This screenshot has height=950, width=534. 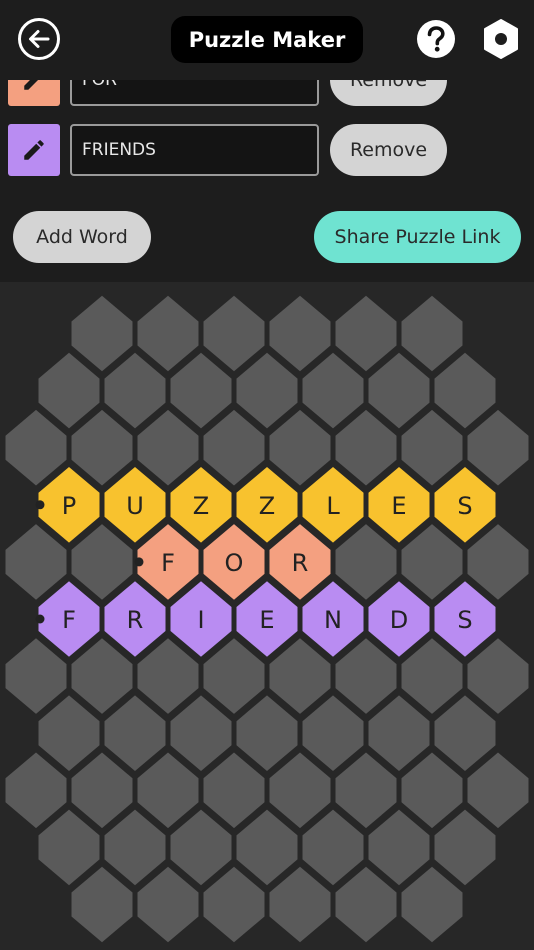 What do you see at coordinates (388, 150) in the screenshot?
I see `remove-word-button: Remove` at bounding box center [388, 150].